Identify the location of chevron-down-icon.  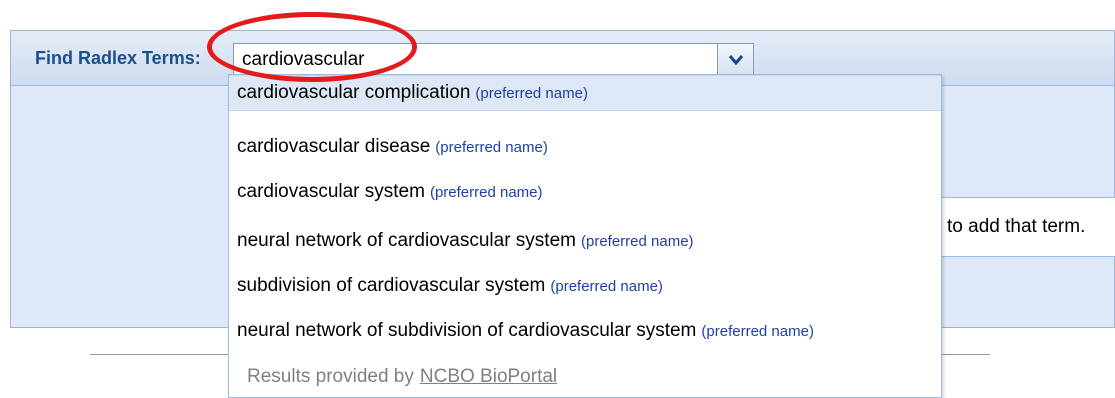
(735, 60).